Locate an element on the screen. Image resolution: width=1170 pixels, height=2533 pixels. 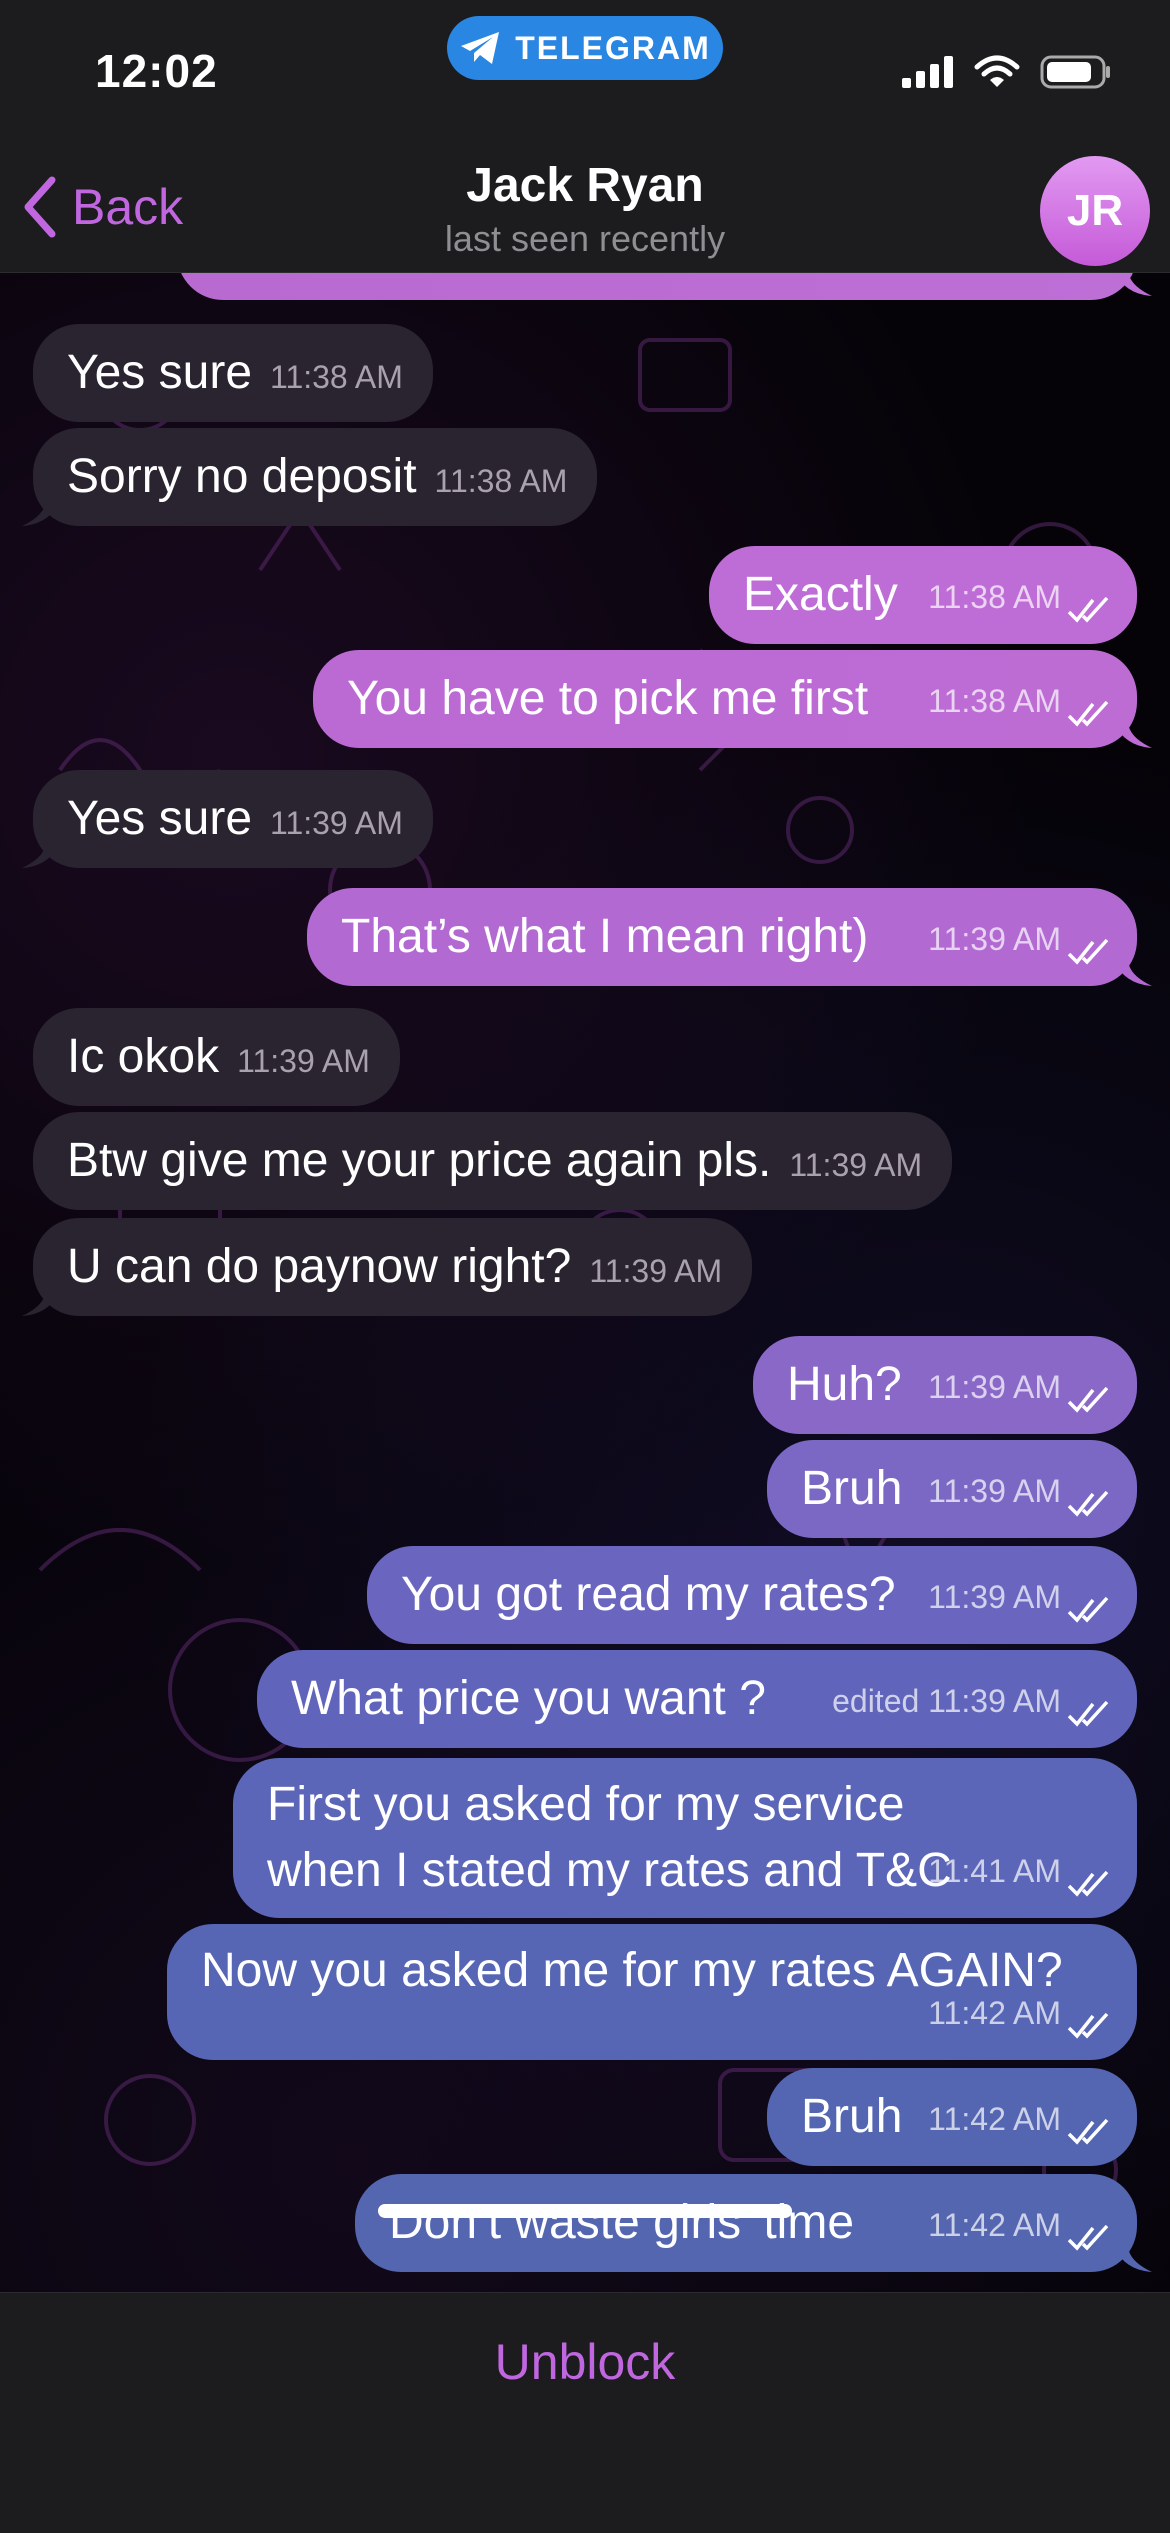
message-text: Btw give me your price again pls. is located at coordinates (419, 1160).